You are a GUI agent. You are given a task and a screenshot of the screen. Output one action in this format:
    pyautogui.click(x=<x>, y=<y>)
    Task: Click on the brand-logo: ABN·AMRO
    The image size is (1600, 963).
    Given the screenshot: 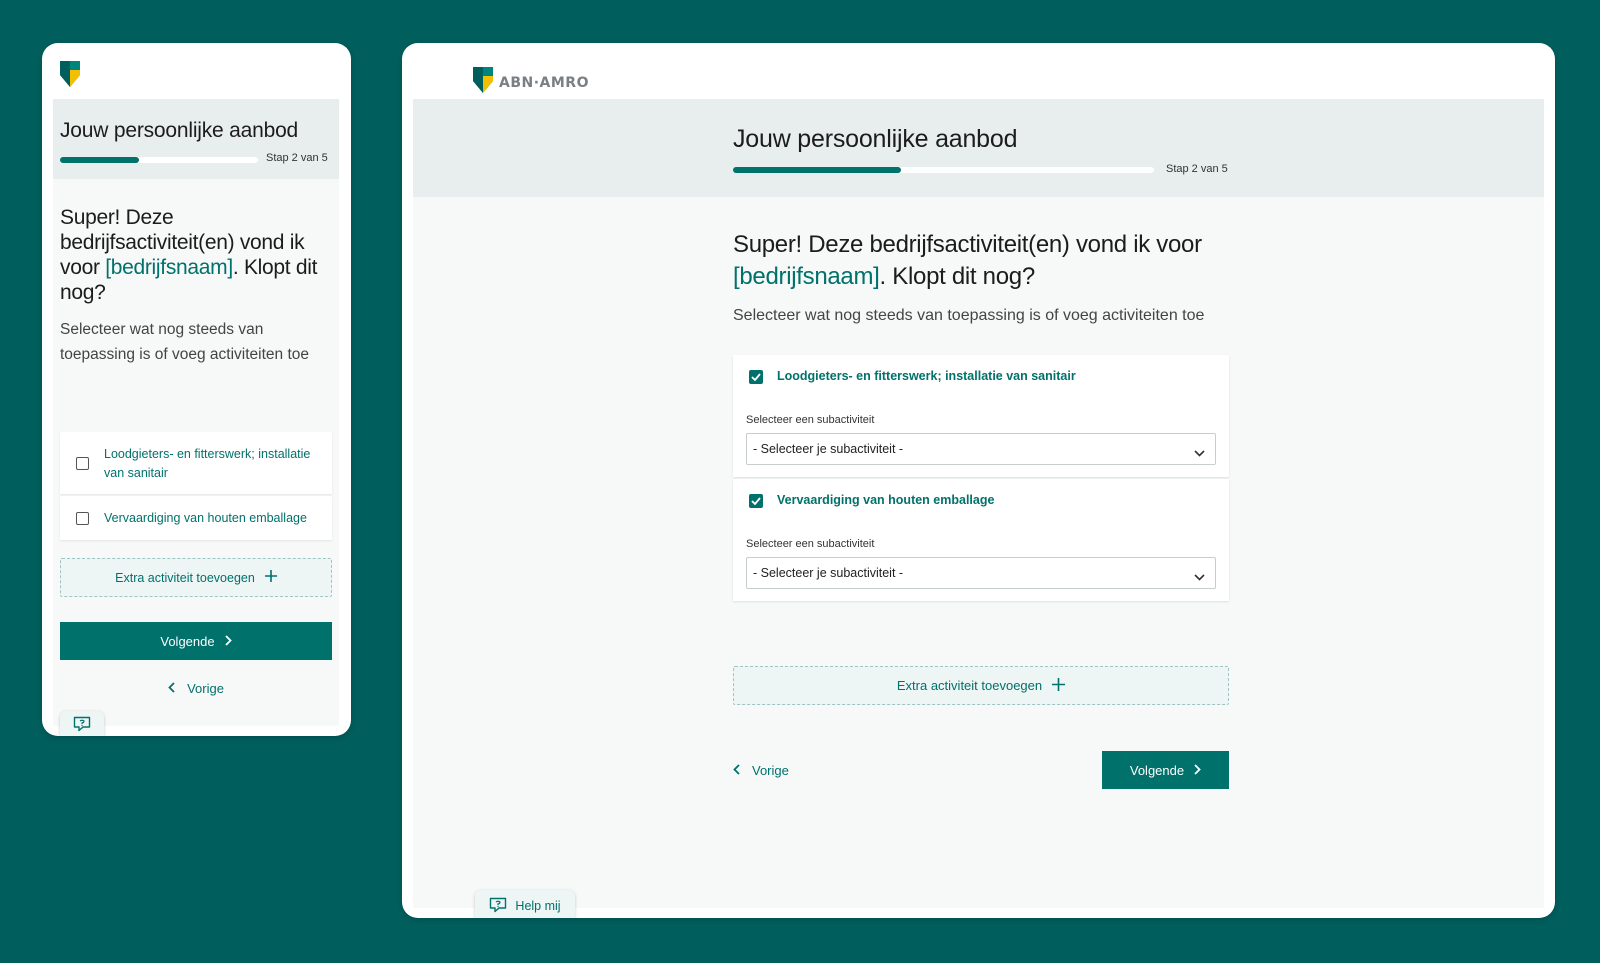 What is the action you would take?
    pyautogui.click(x=531, y=82)
    